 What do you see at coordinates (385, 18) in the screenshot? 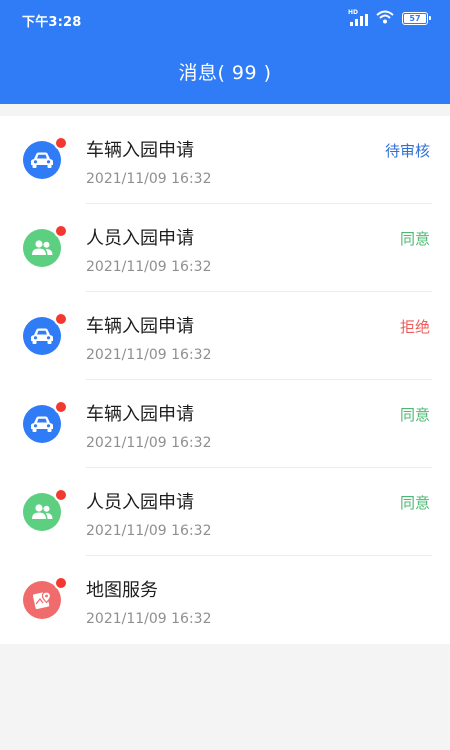
I see `wifi-icon` at bounding box center [385, 18].